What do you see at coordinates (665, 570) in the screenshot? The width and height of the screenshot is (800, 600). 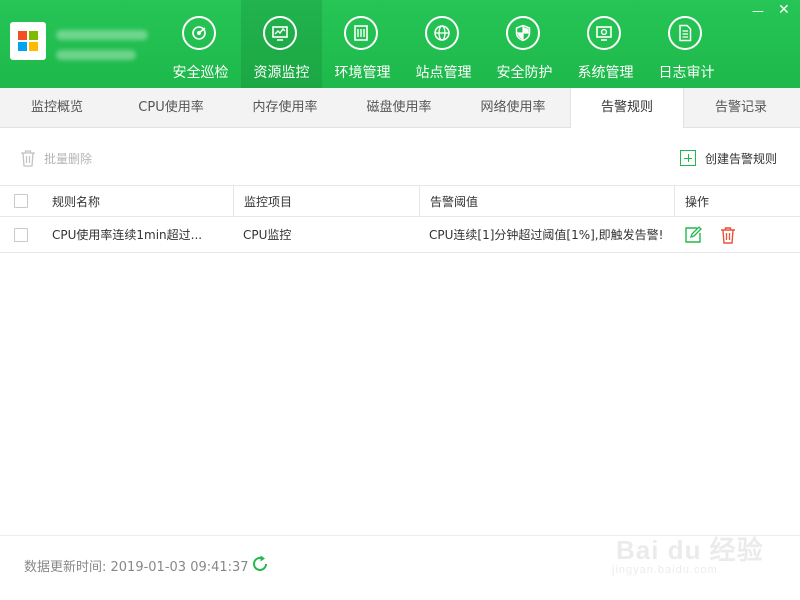 I see `watermark-url-text: jingyan.baidu.com` at bounding box center [665, 570].